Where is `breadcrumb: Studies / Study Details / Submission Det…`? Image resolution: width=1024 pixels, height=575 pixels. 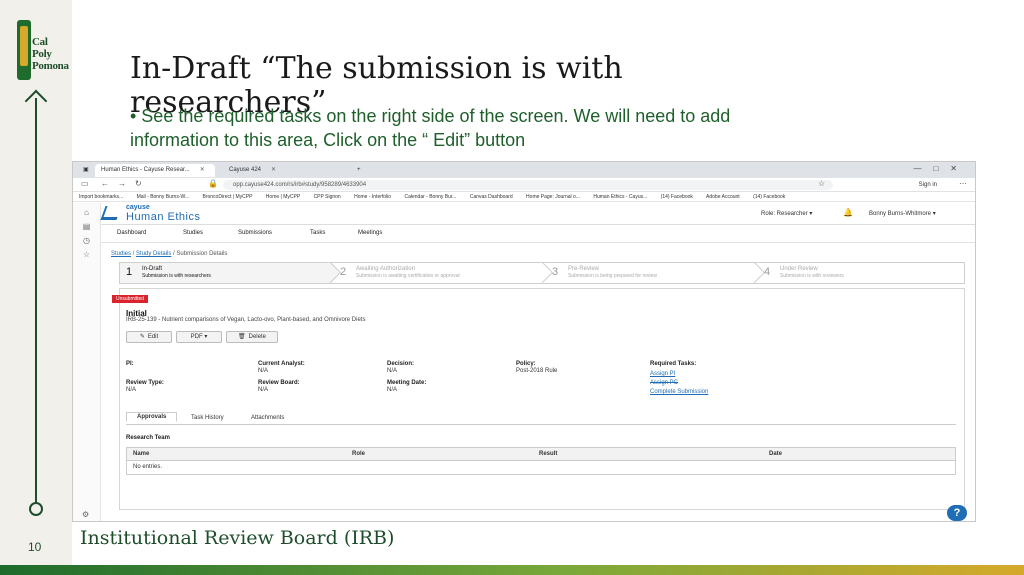 breadcrumb: Studies / Study Details / Submission Det… is located at coordinates (169, 254).